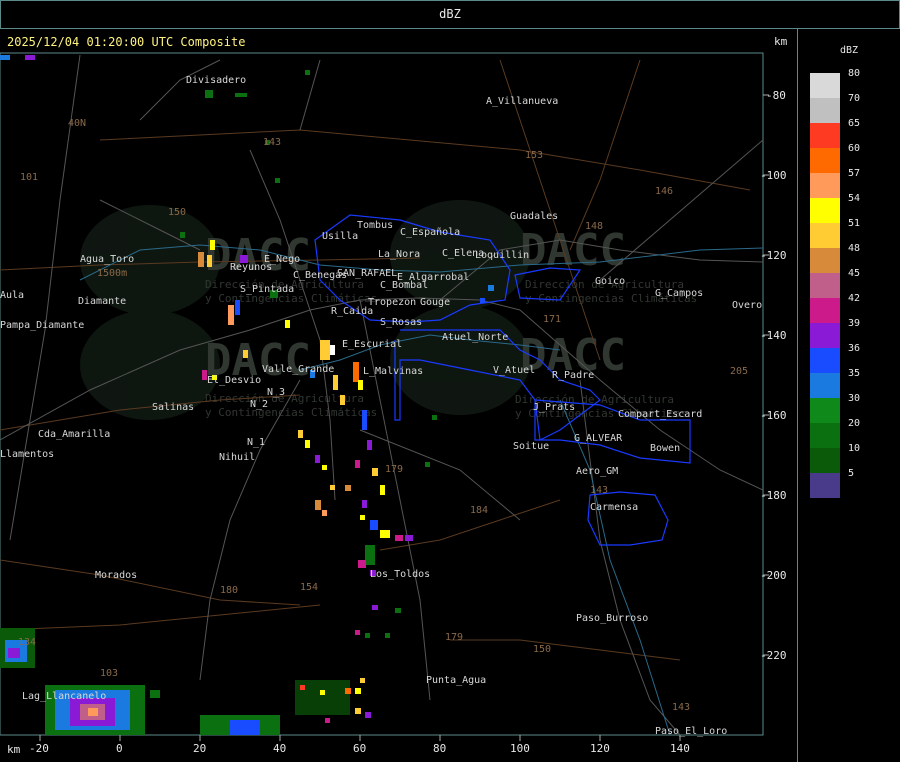  Describe the element at coordinates (42, 325) in the screenshot. I see `place-label: Pampa_Diamante` at that location.